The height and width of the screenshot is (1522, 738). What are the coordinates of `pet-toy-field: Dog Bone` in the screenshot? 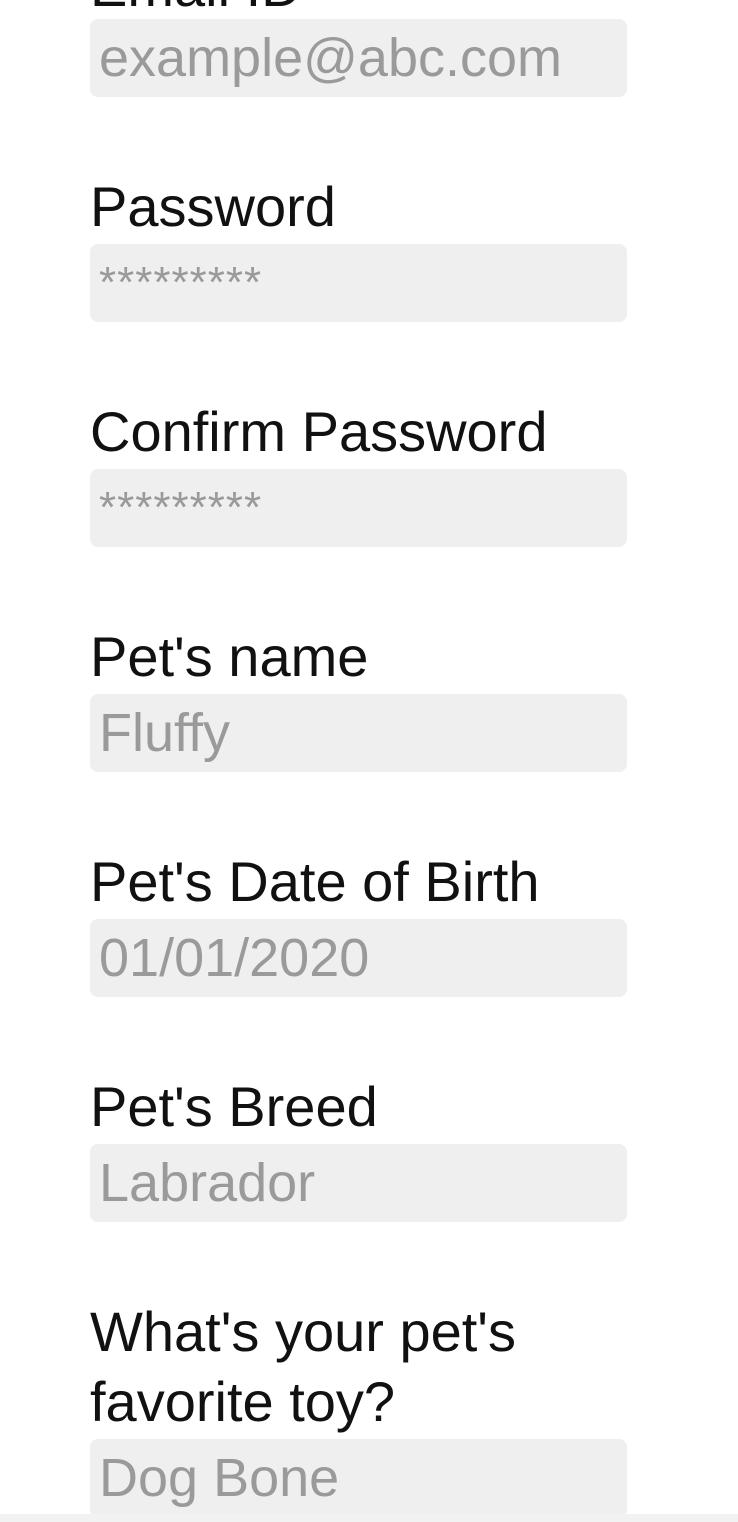 It's located at (358, 1478).